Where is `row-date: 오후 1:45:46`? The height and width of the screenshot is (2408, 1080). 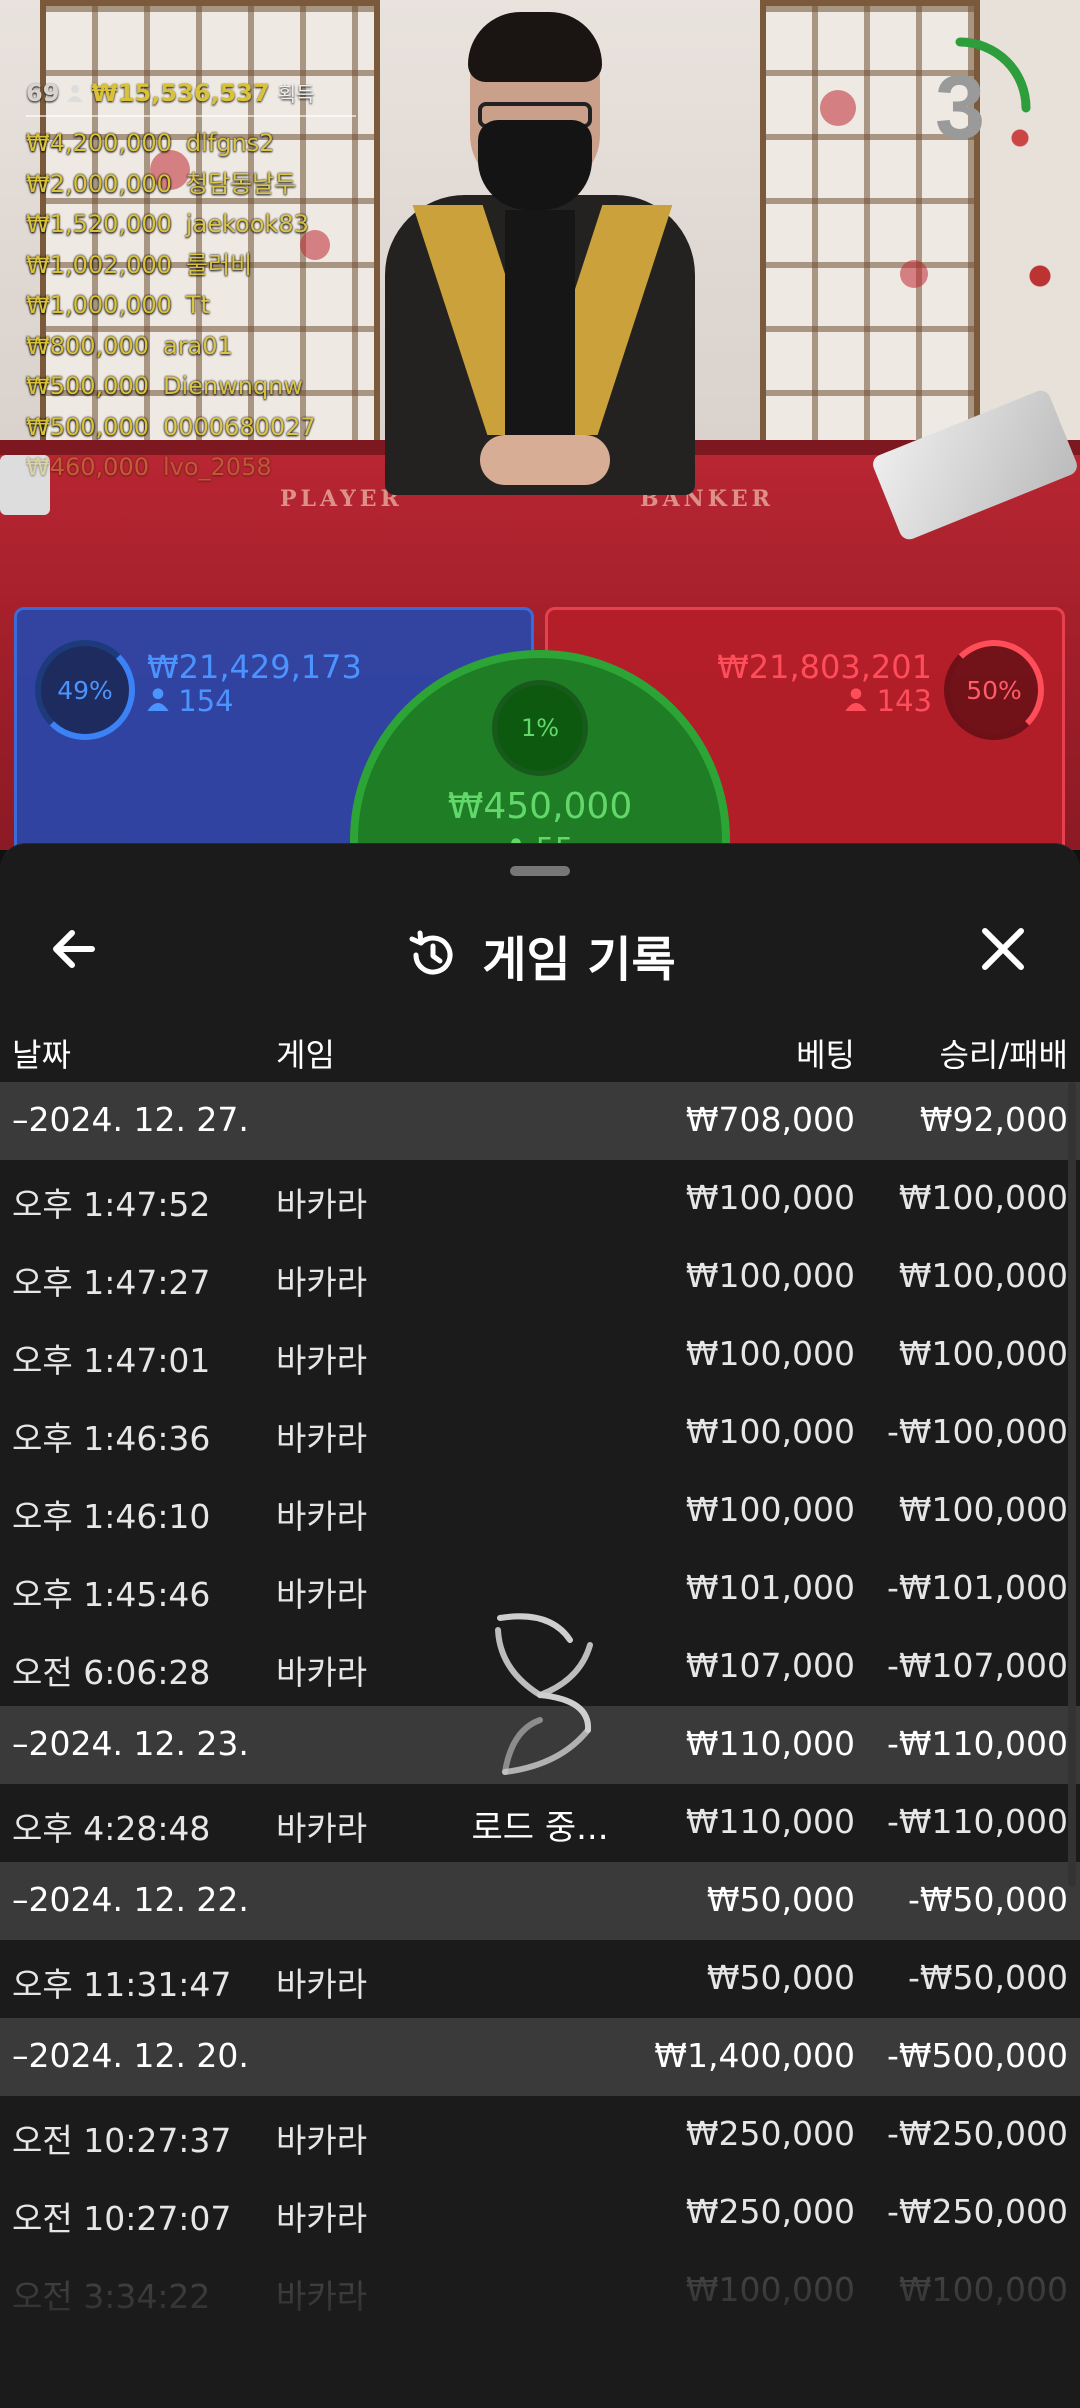
row-date: 오후 1:45:46 is located at coordinates (111, 1594).